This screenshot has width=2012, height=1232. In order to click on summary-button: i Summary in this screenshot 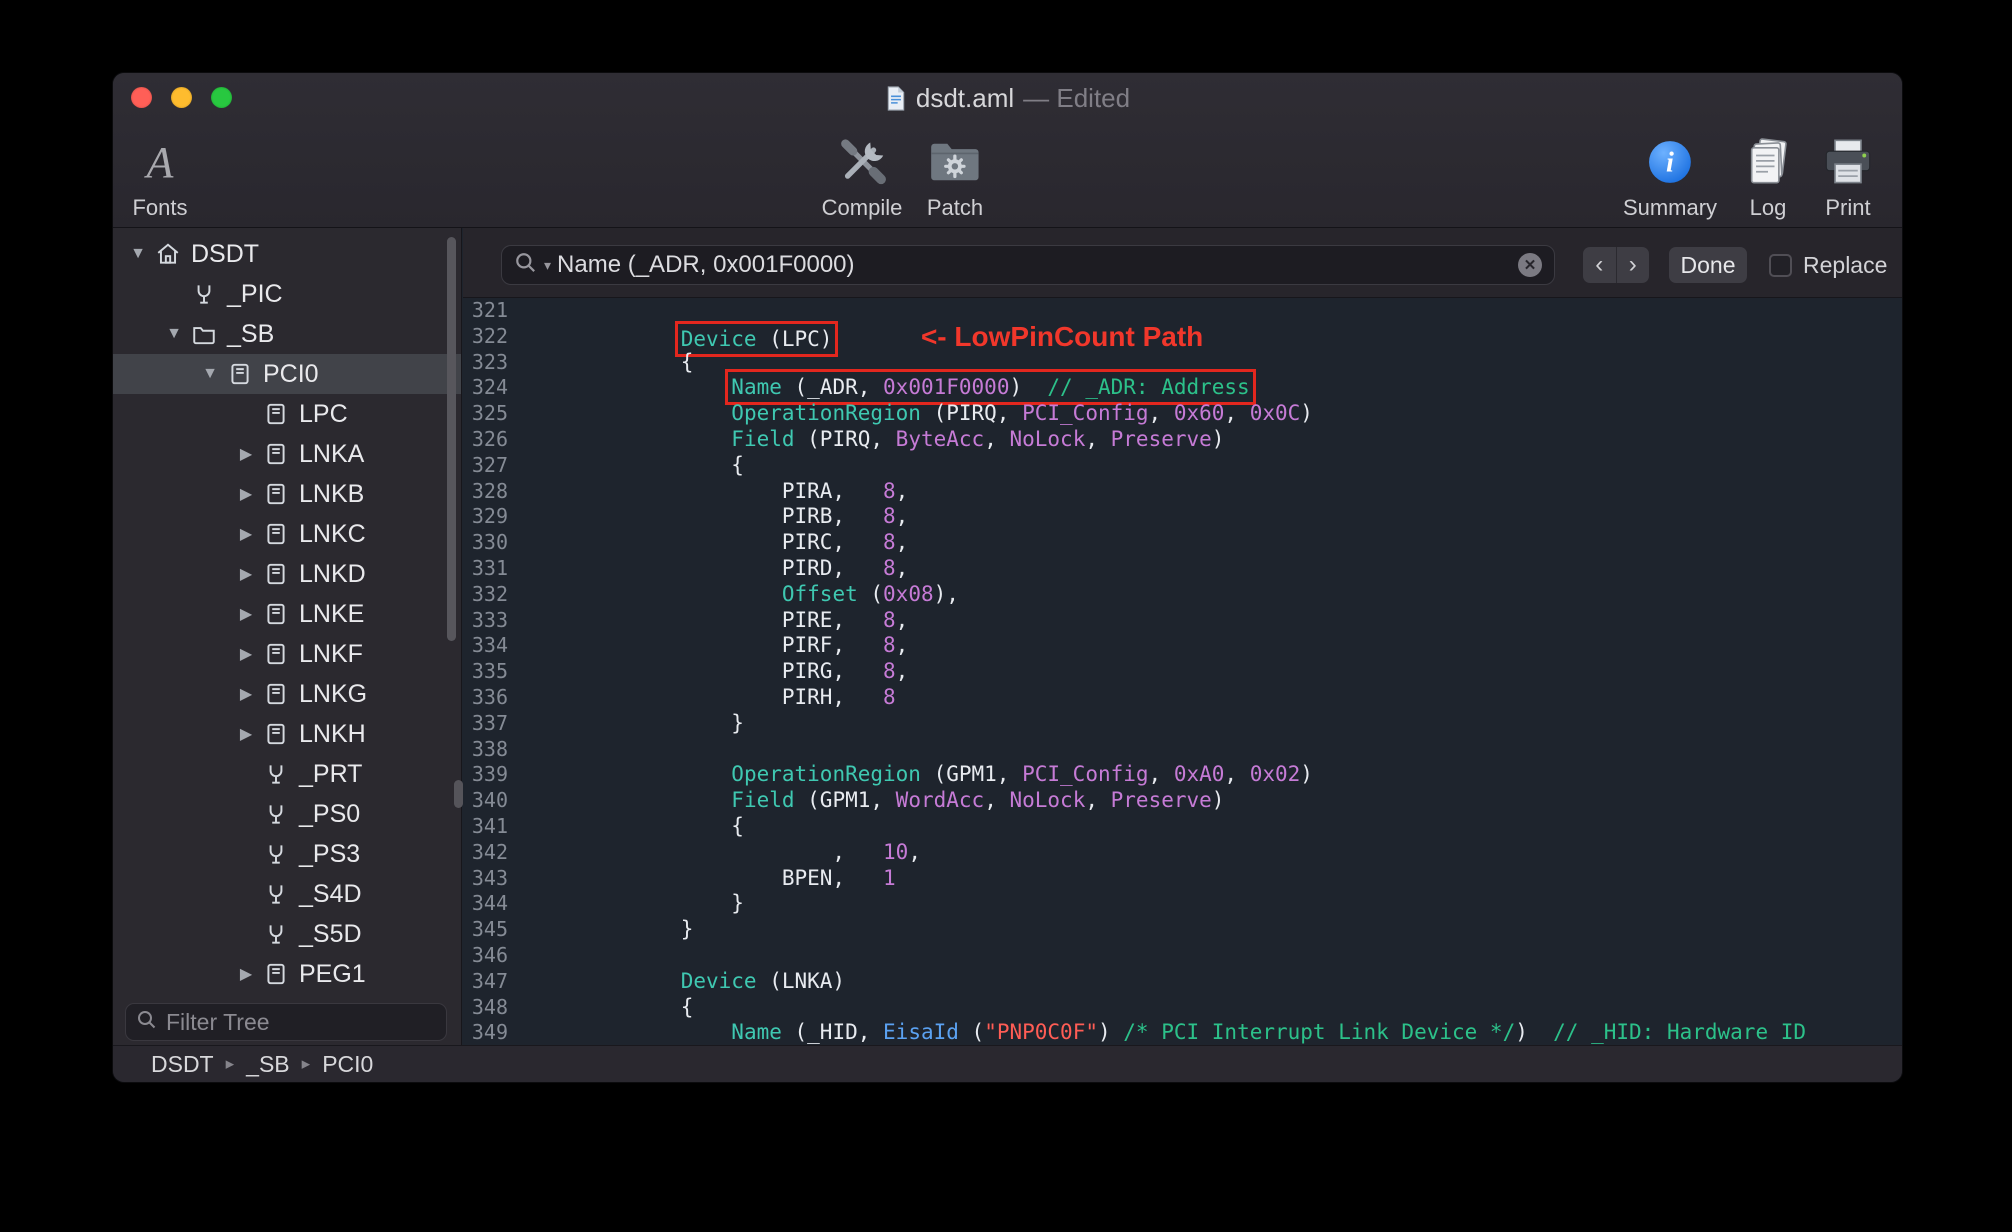, I will do `click(1670, 175)`.